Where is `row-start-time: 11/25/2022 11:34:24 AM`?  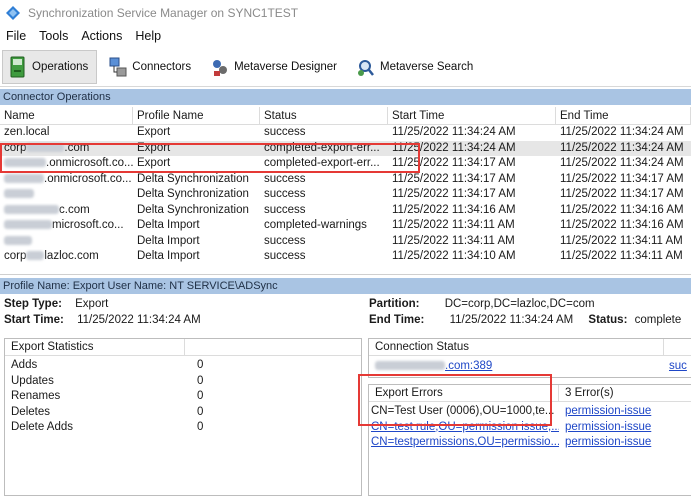 row-start-time: 11/25/2022 11:34:24 AM is located at coordinates (454, 132).